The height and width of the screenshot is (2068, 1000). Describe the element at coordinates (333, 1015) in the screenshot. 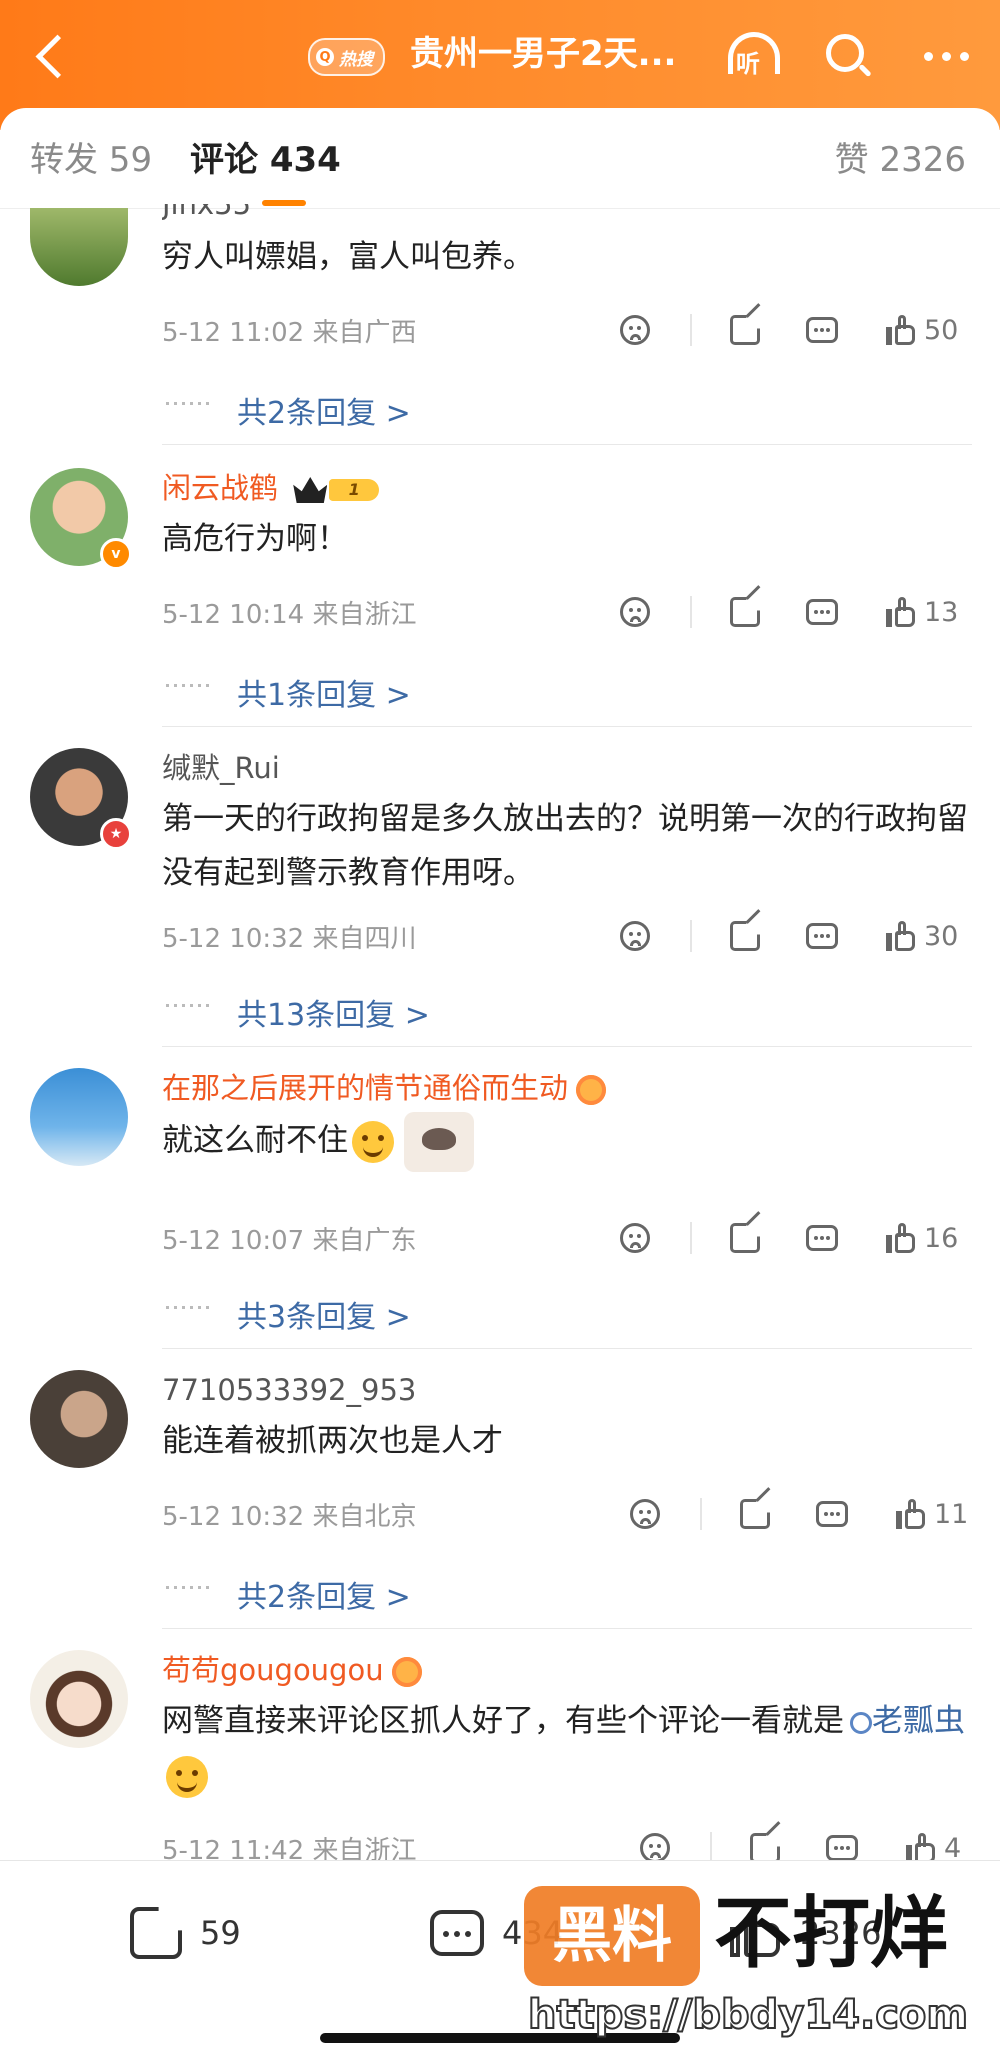

I see `replies-count: 共13条回复 >` at that location.